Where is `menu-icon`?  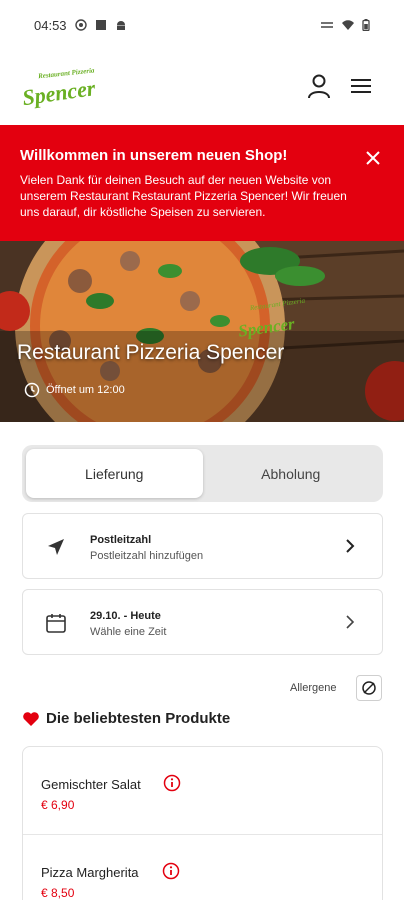
menu-icon is located at coordinates (361, 86).